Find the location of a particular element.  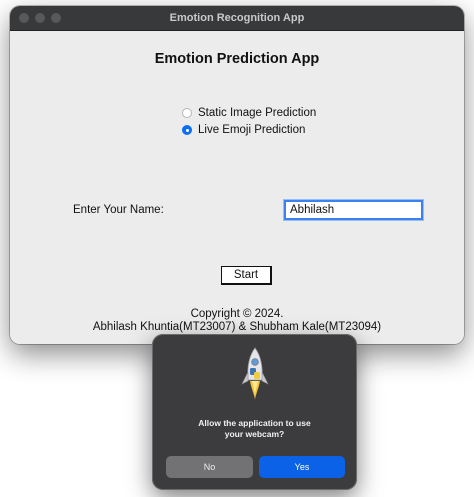

radio-button-selected is located at coordinates (187, 130).